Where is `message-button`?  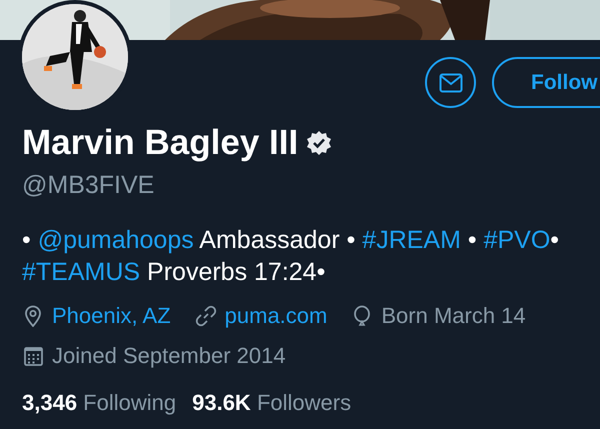 message-button is located at coordinates (450, 82).